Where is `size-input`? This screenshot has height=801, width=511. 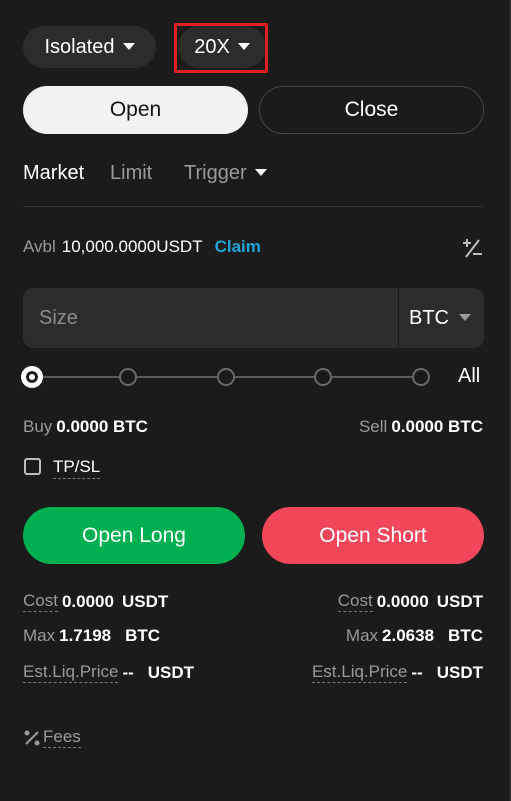
size-input is located at coordinates (189, 318).